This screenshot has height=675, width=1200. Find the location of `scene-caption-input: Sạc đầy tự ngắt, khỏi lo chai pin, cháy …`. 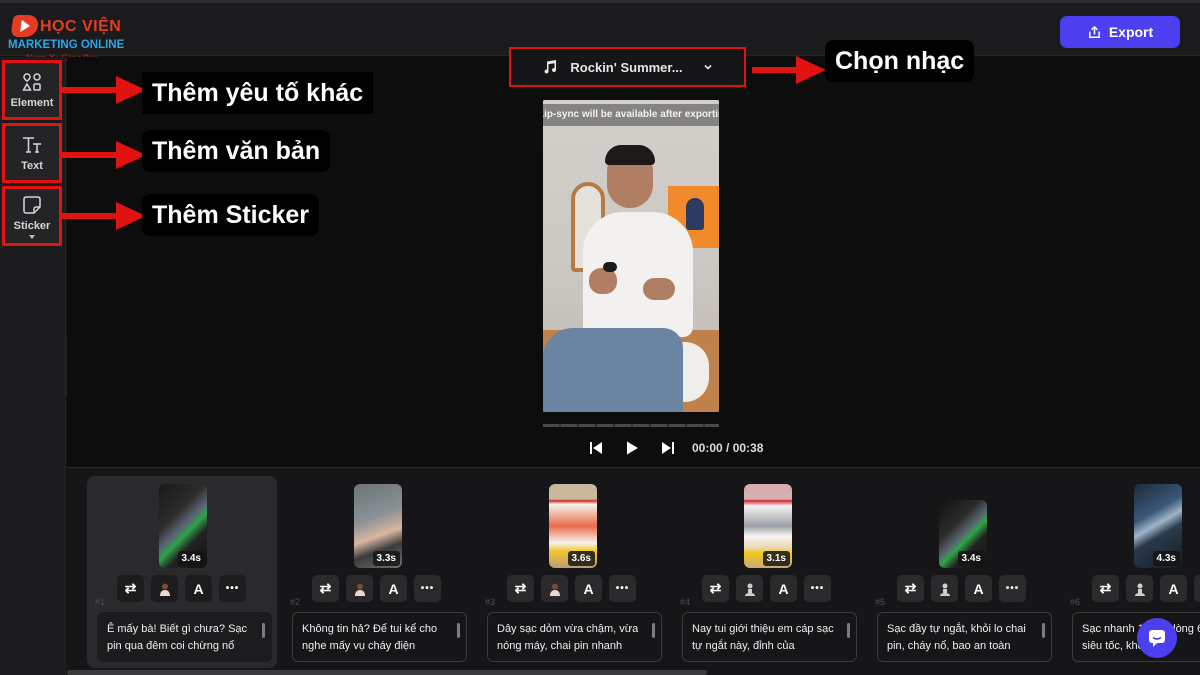

scene-caption-input: Sạc đầy tự ngắt, khỏi lo chai pin, cháy … is located at coordinates (964, 637).